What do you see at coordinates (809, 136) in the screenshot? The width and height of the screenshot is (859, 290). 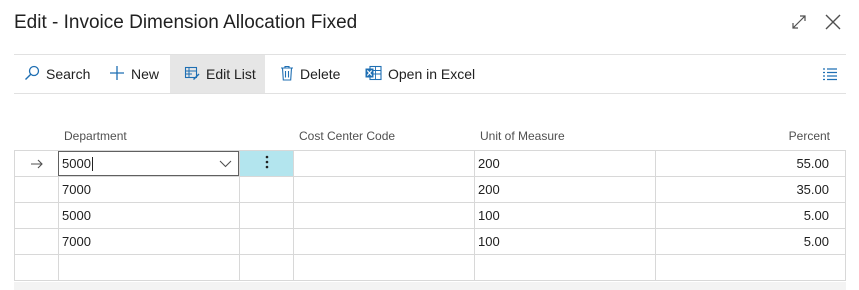 I see `column-header-percent: Percent` at bounding box center [809, 136].